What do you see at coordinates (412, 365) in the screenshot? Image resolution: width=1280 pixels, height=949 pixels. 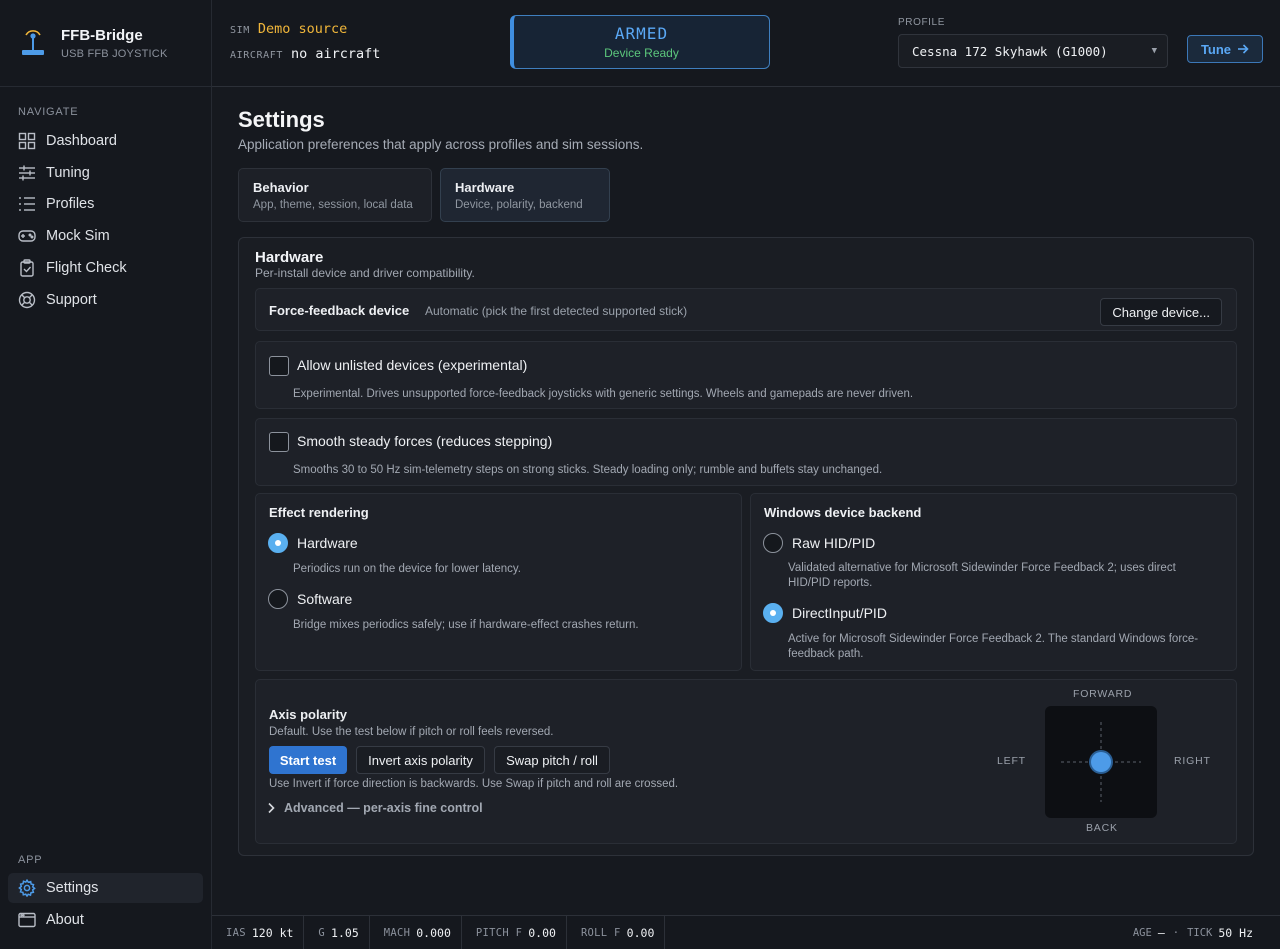 I see `allow-unlisted-label: Allow unlisted devices (experimental)` at bounding box center [412, 365].